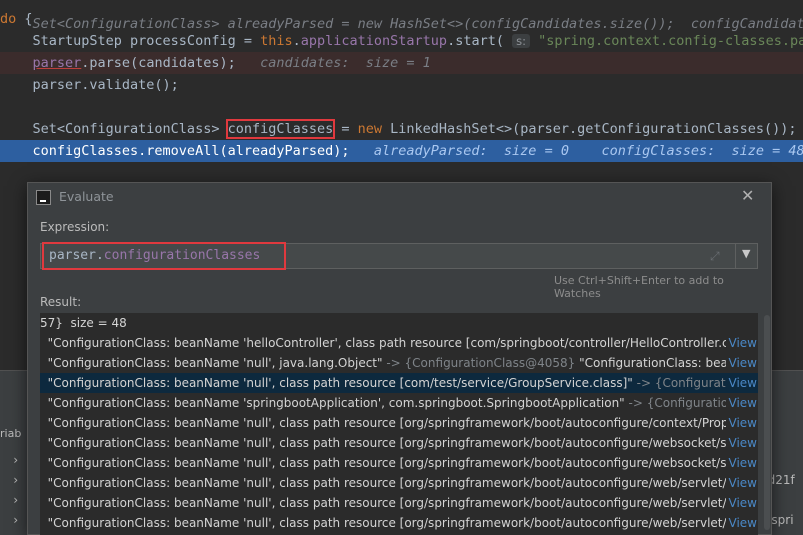 The height and width of the screenshot is (535, 803). Describe the element at coordinates (61, 302) in the screenshot. I see `result-label: Result:` at that location.